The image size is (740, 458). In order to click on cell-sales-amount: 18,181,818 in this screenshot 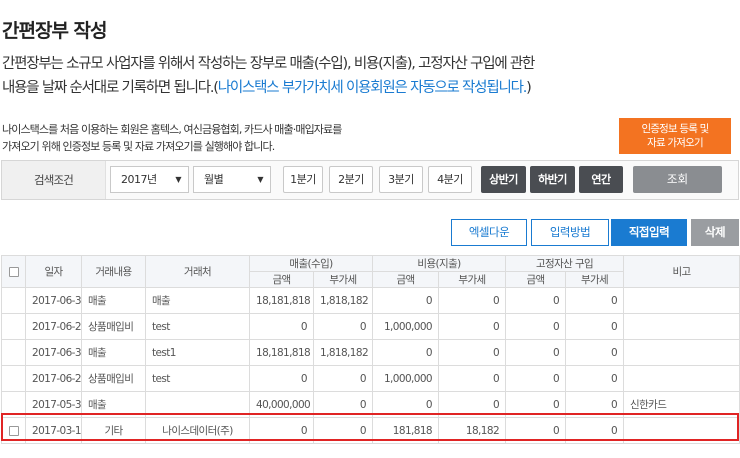, I will do `click(281, 352)`.